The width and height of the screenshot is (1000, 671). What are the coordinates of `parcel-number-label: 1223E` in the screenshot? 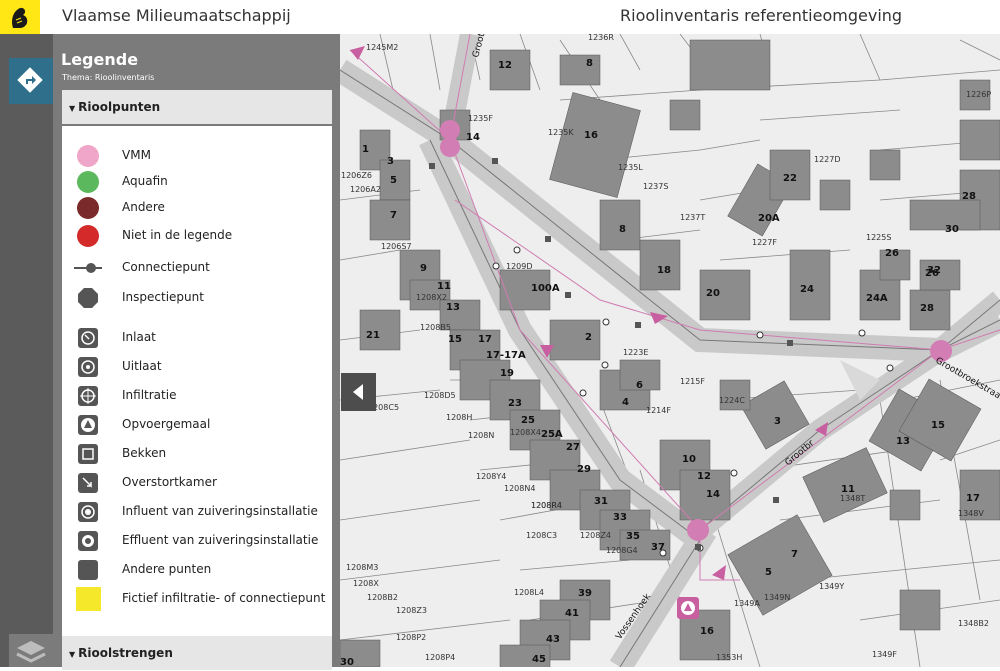 It's located at (635, 352).